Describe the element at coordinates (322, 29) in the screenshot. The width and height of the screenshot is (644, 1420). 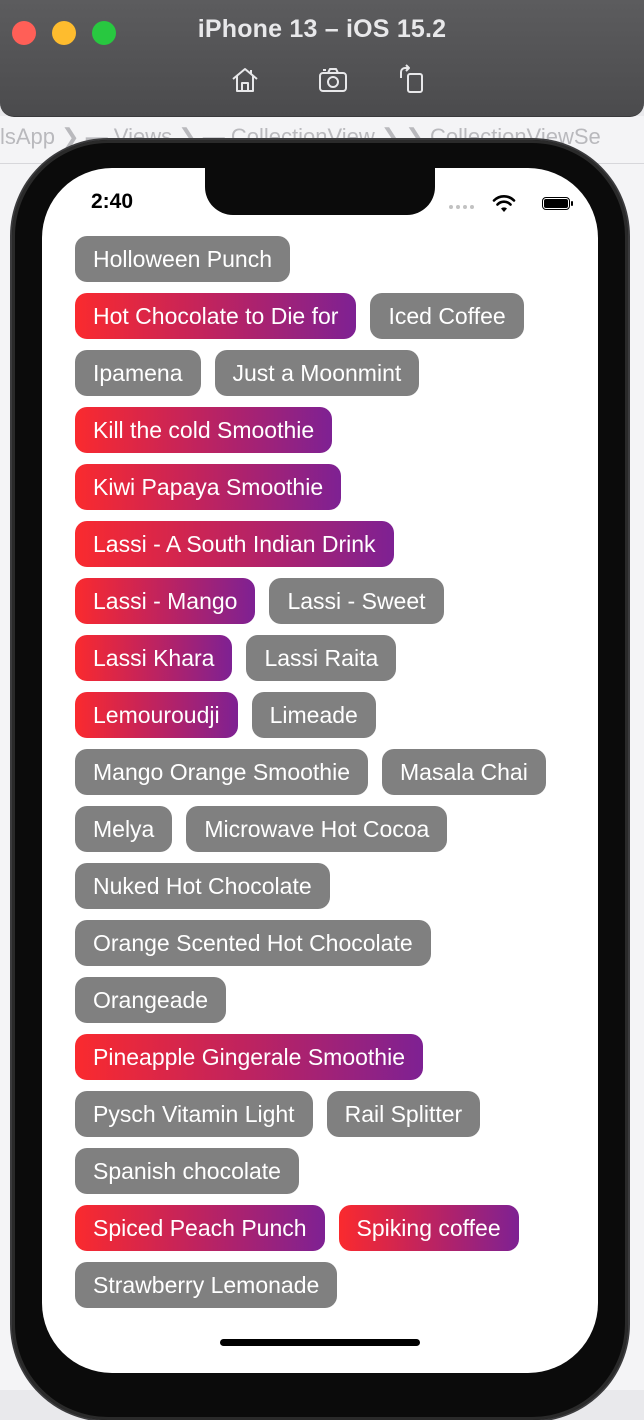
I see `simulator-title: iPhone 13 – iOS 15.2` at that location.